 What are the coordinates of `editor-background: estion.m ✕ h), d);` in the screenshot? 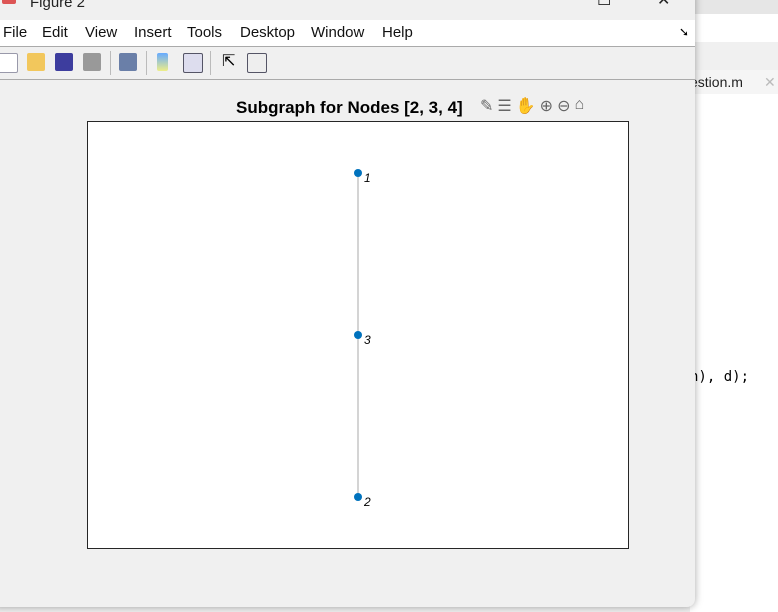 It's located at (734, 306).